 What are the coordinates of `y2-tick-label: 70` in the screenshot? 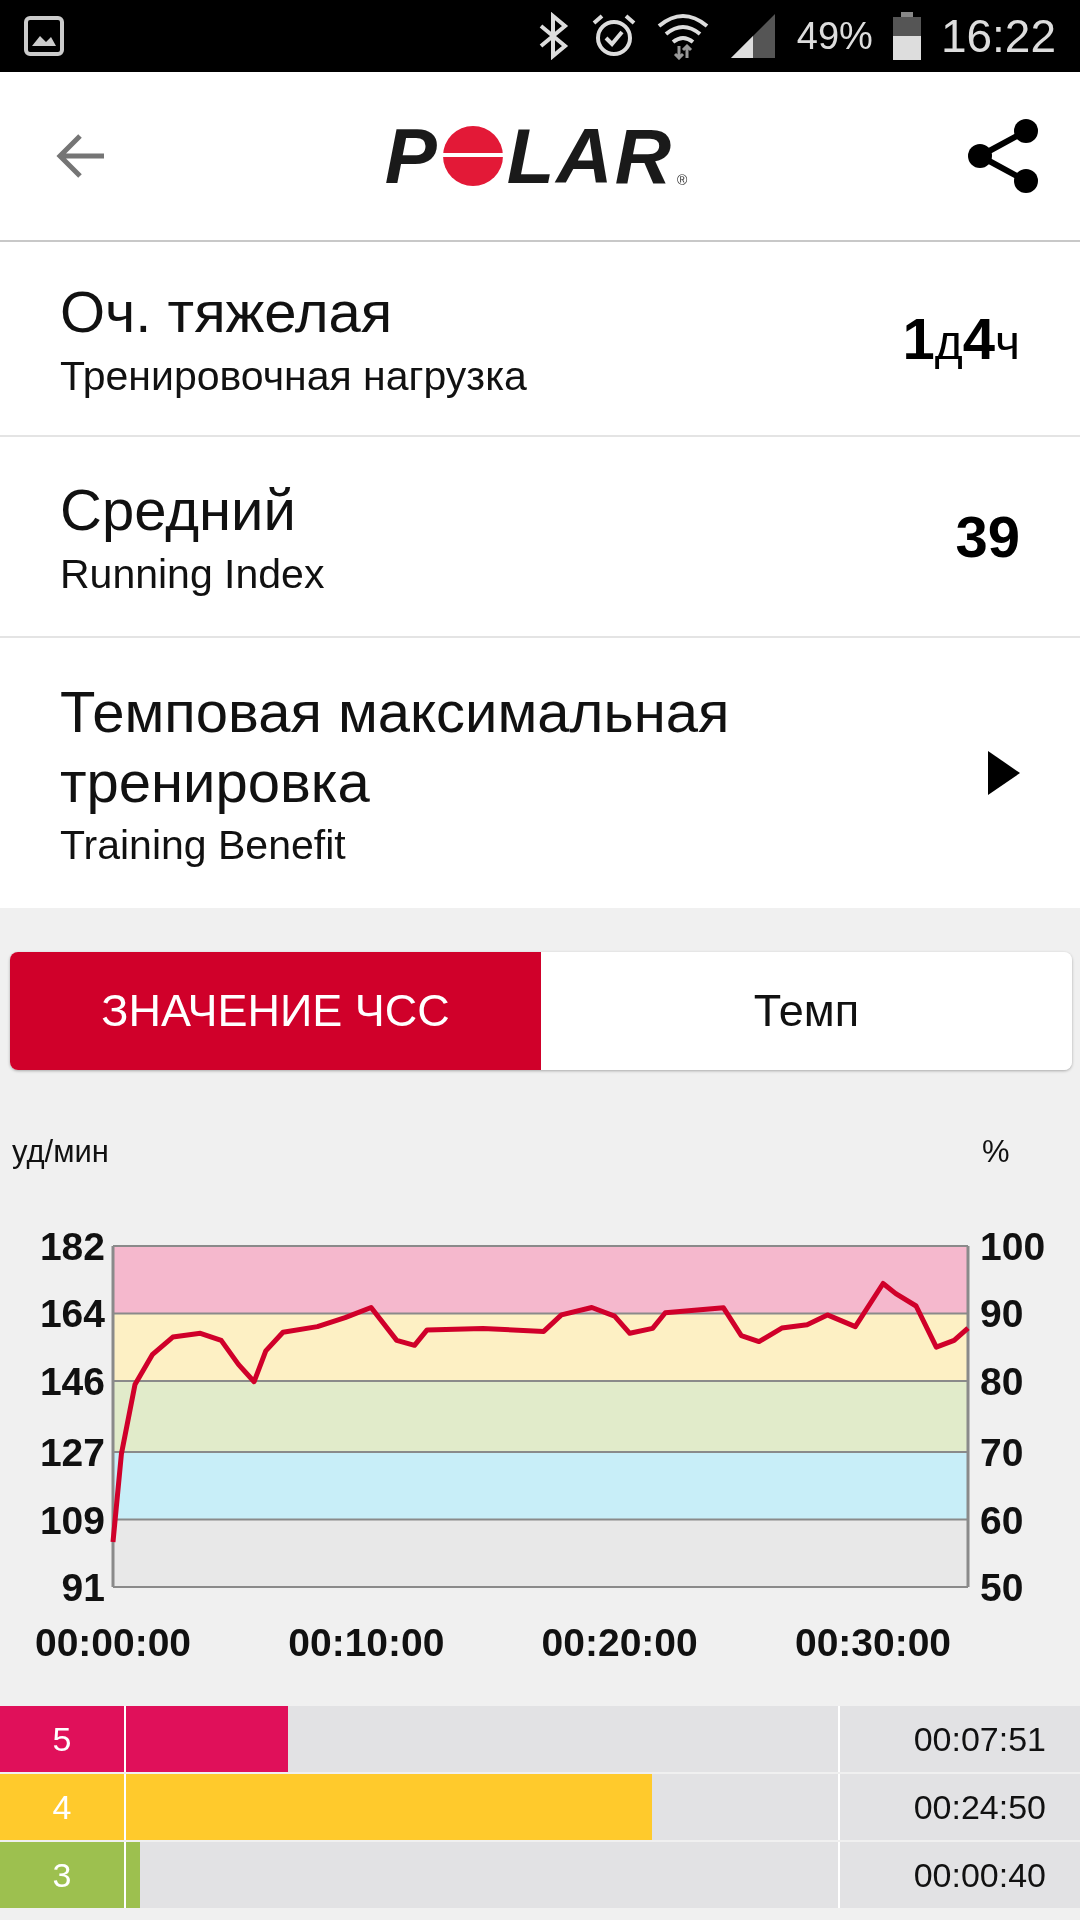 It's located at (1002, 1453).